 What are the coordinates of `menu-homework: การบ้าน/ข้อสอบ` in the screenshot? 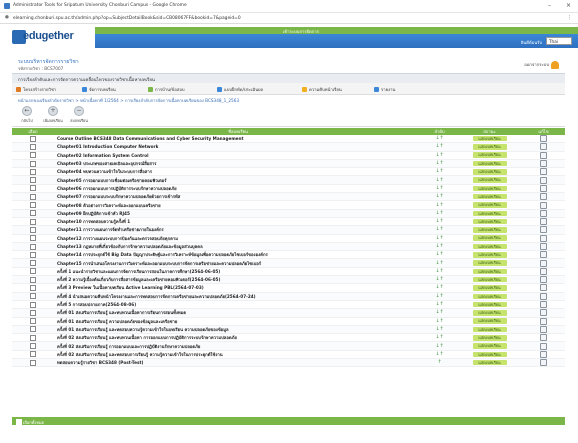 It's located at (166, 89).